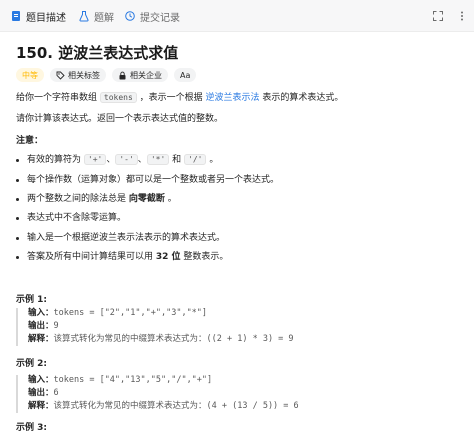 The image size is (474, 434). Describe the element at coordinates (84, 16) in the screenshot. I see `flask-icon` at that location.